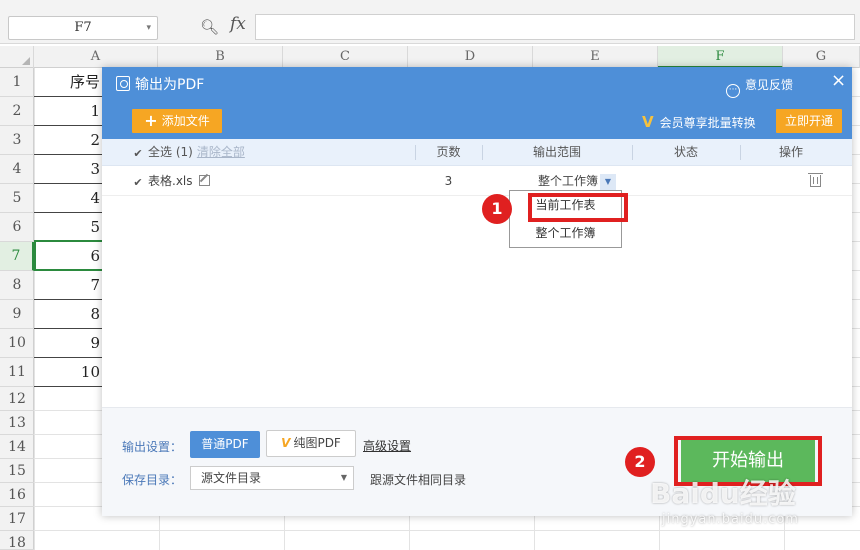 This screenshot has height=550, width=860. What do you see at coordinates (730, 519) in the screenshot?
I see `watermark-url: jingyan.baidu.com` at bounding box center [730, 519].